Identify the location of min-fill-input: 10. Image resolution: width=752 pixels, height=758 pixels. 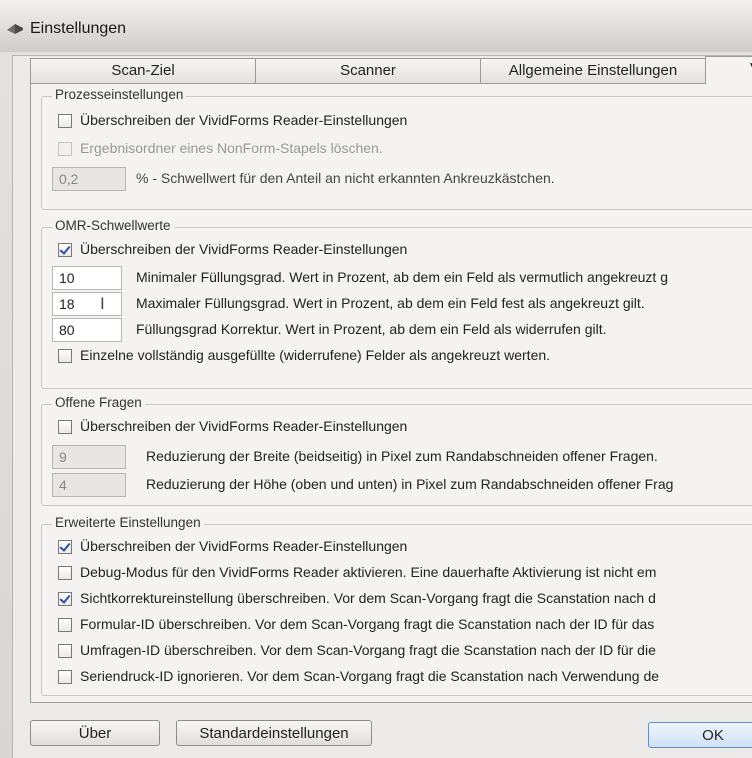
(87, 278).